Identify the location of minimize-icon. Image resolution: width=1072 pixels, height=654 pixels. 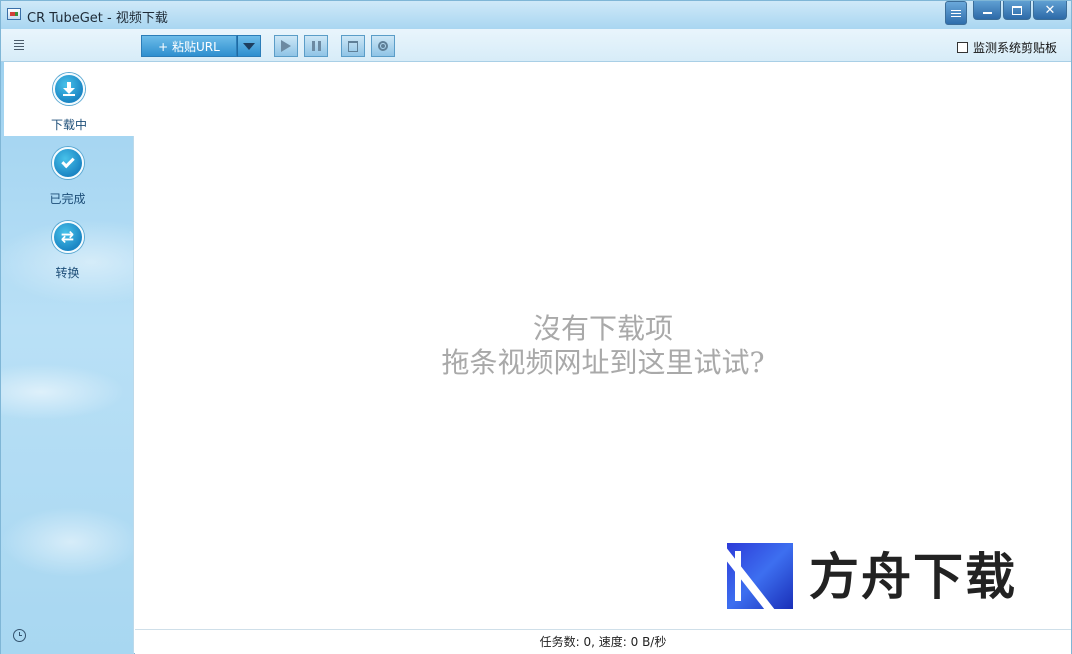
(987, 12).